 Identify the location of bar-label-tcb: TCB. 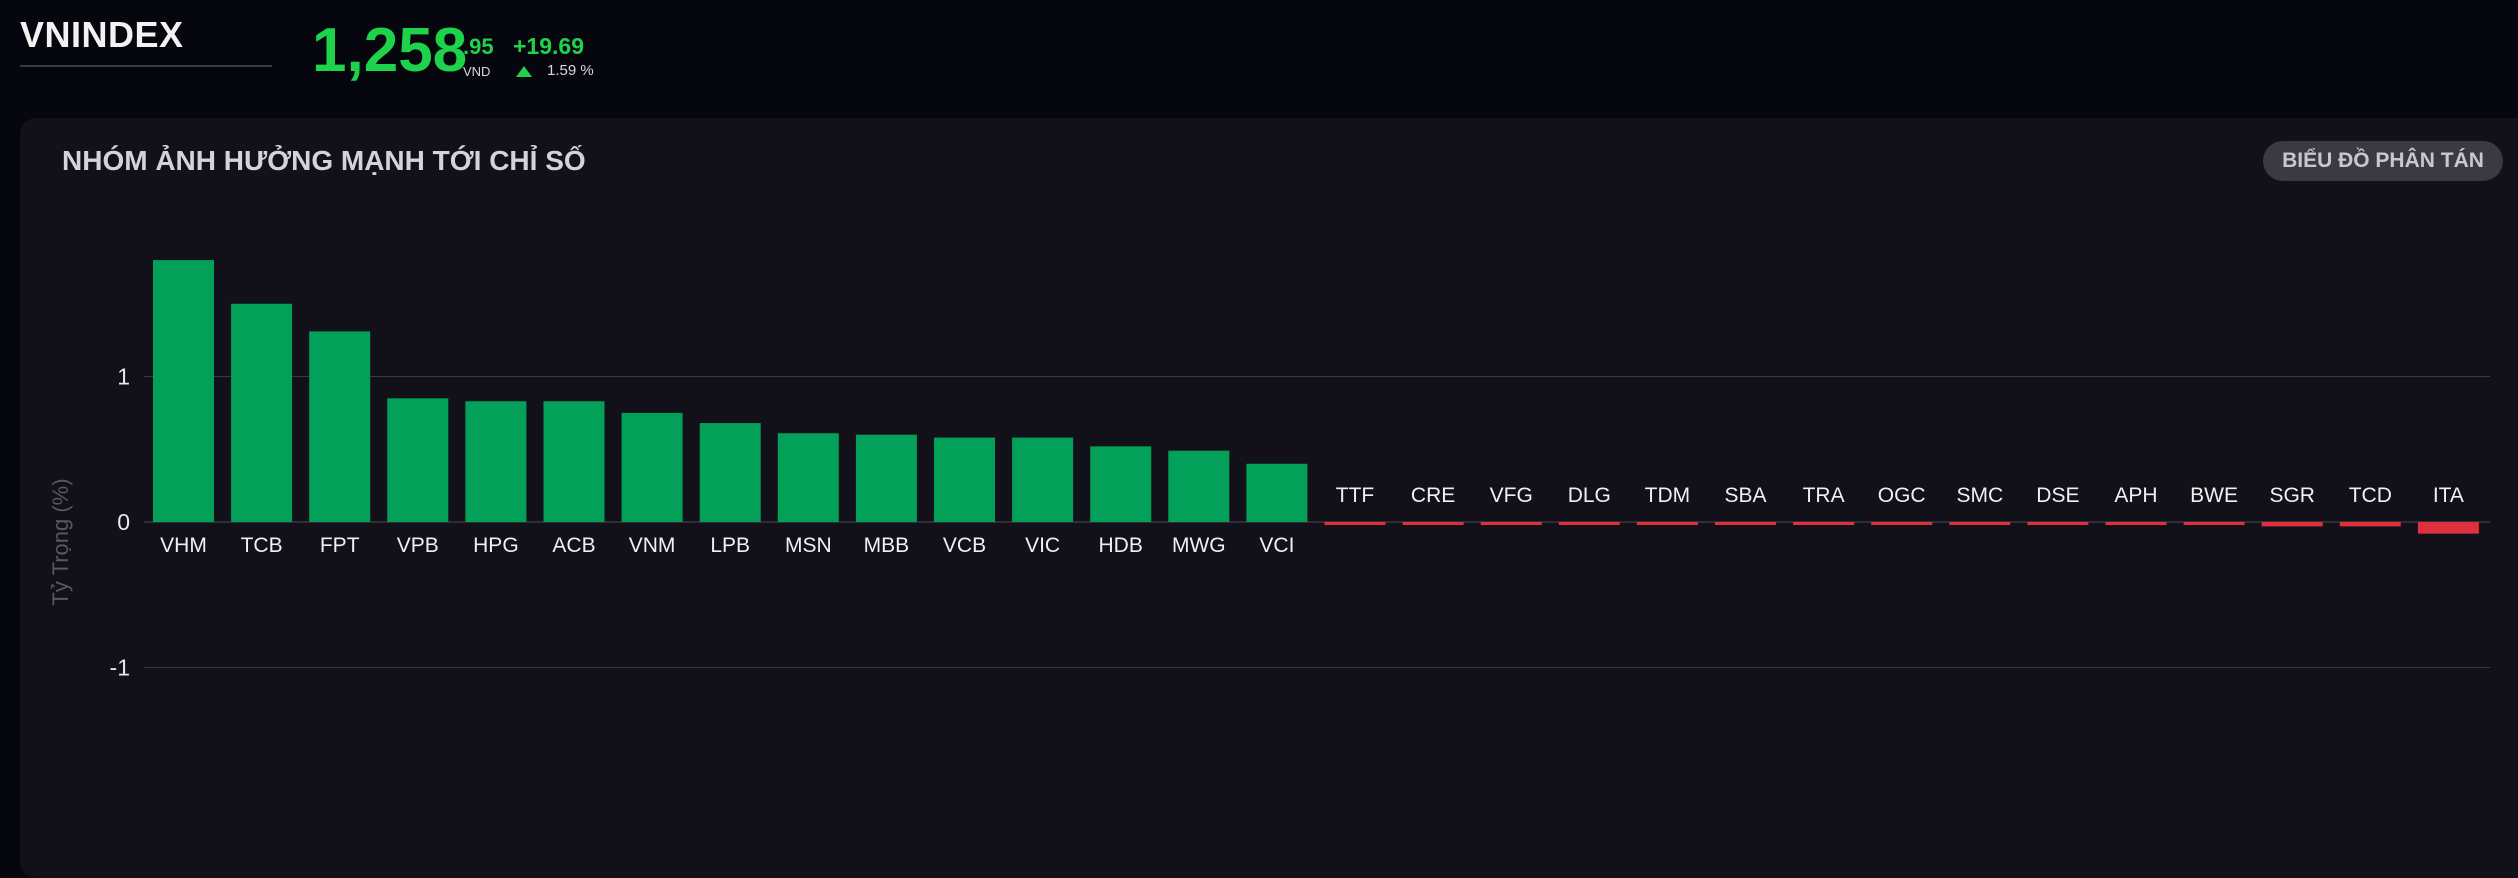
(262, 545).